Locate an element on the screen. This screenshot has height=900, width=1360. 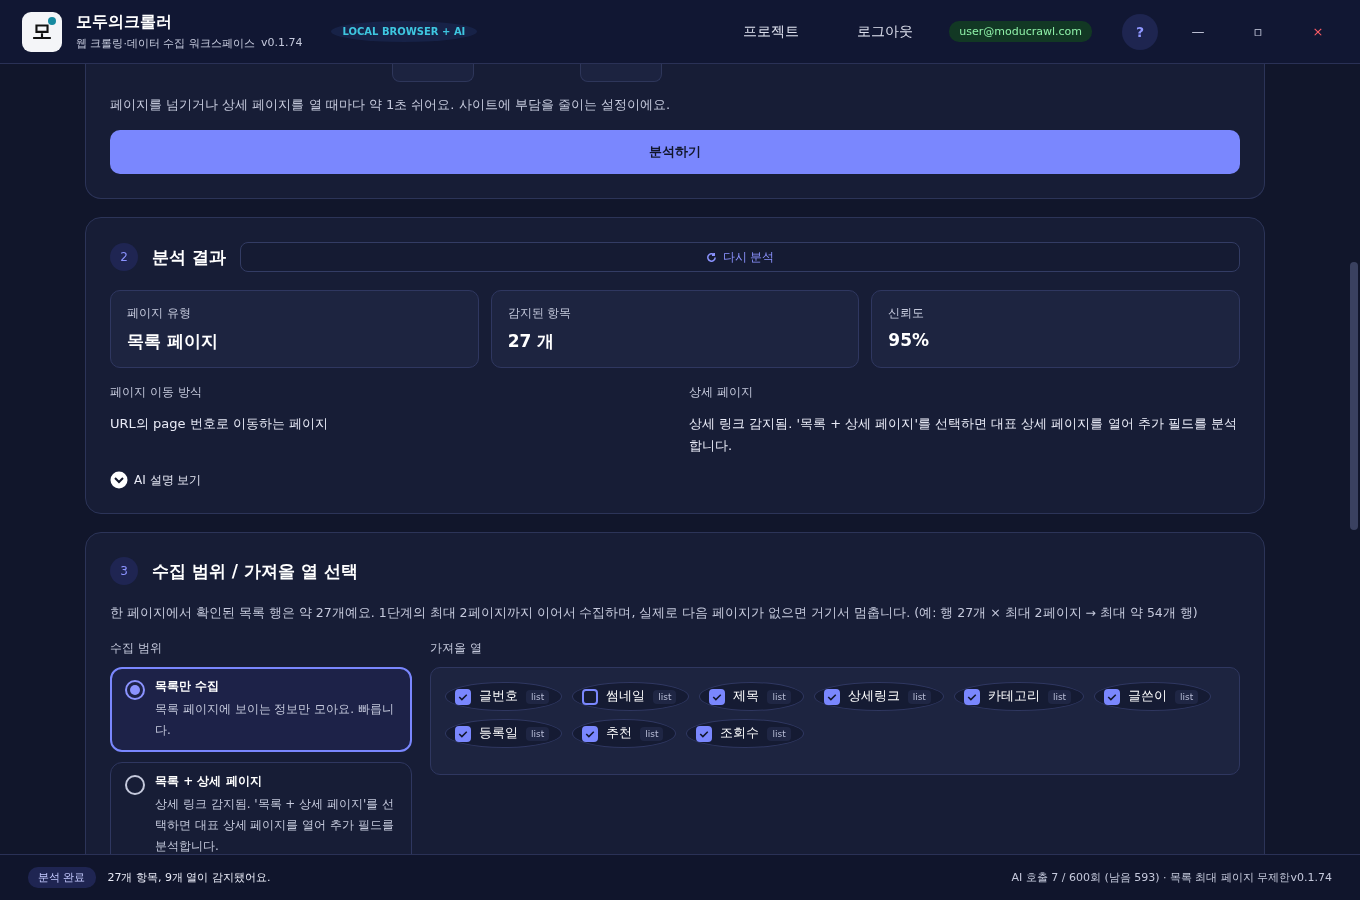
section-title: 분석 결과 is located at coordinates (189, 257).